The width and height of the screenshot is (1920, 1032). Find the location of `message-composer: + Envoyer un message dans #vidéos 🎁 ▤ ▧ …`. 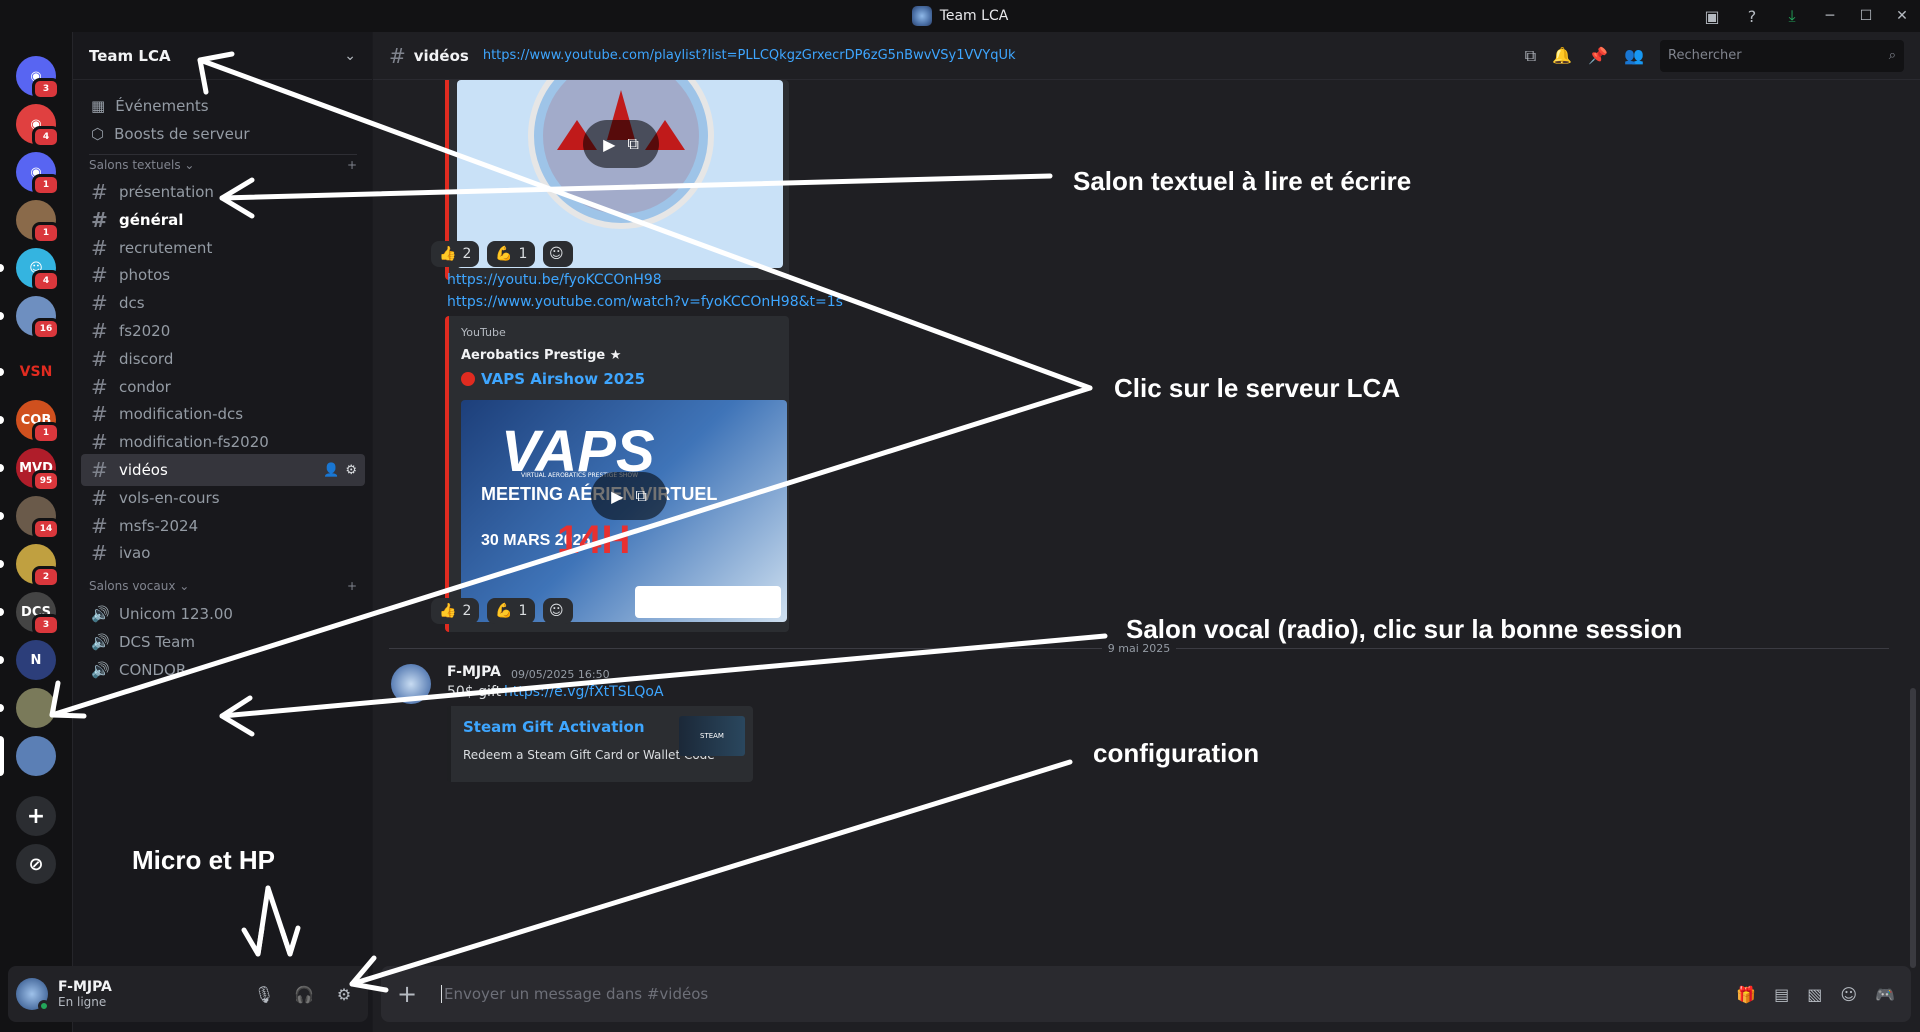

message-composer: + Envoyer un message dans #vidéos 🎁 ▤ ▧ … is located at coordinates (1146, 994).